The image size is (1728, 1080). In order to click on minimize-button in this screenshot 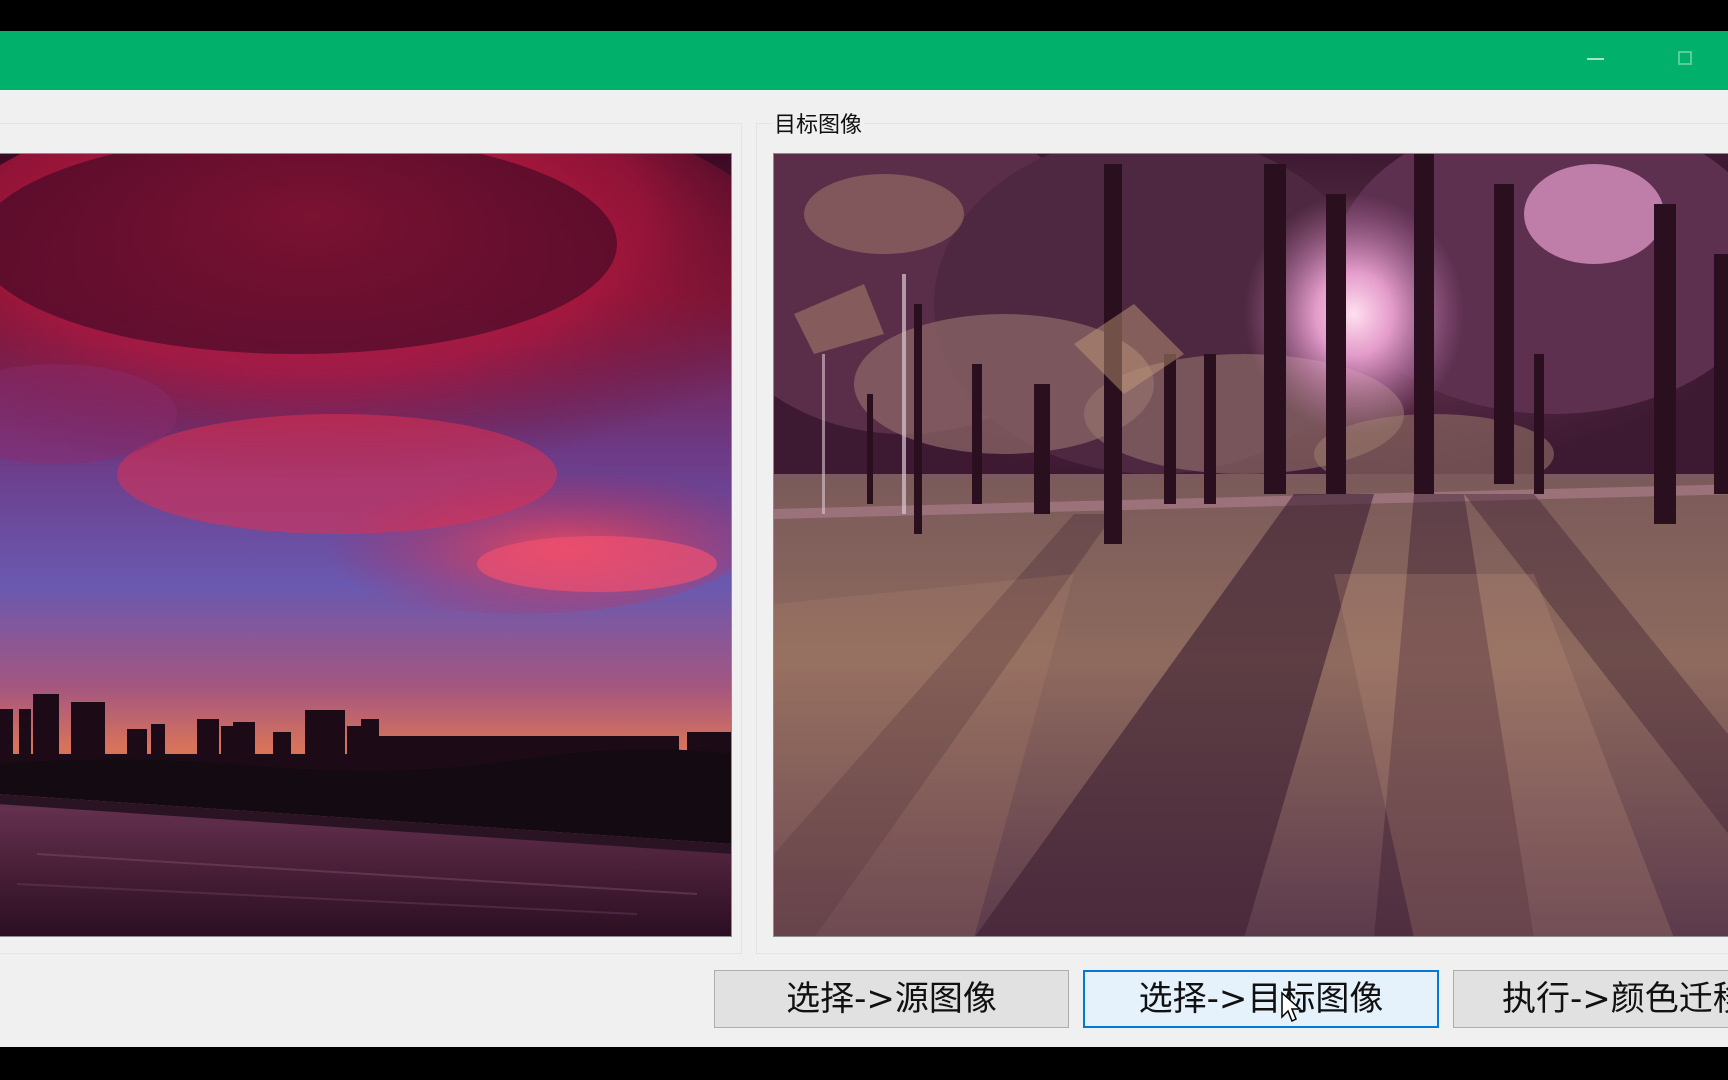, I will do `click(1594, 60)`.